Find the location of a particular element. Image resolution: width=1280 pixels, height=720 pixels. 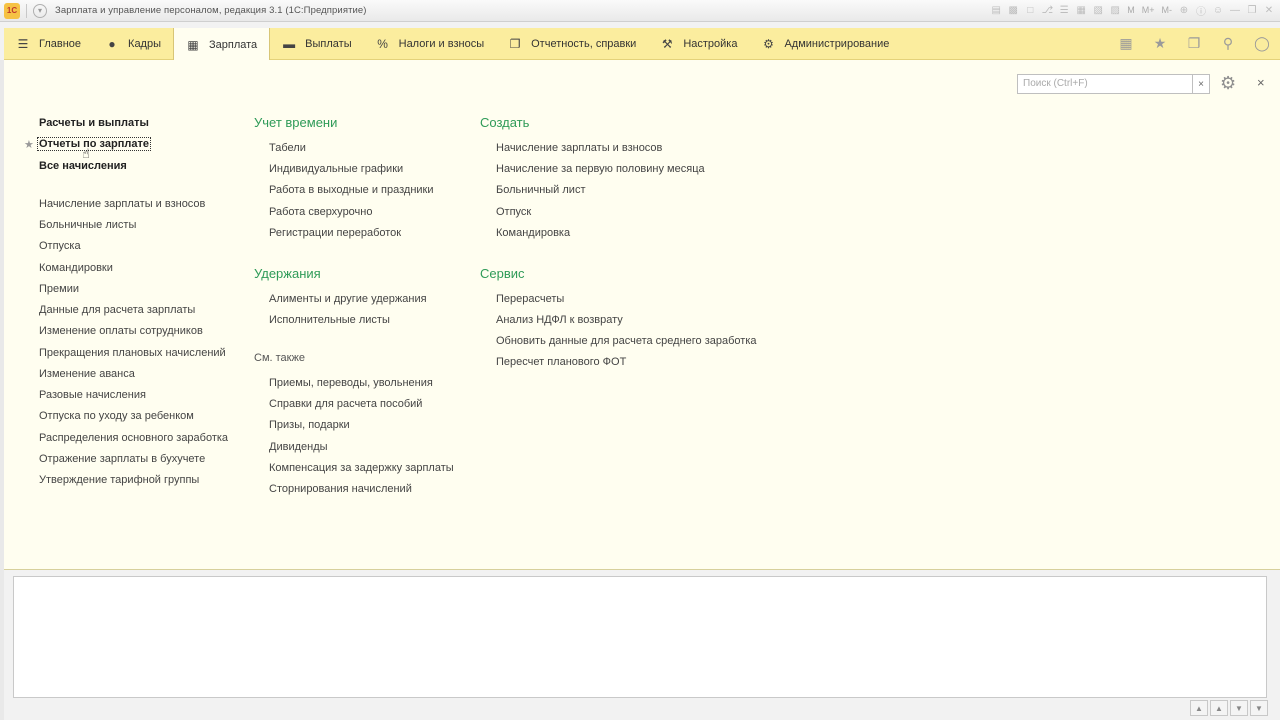

list-item: Командировка is located at coordinates (533, 233).